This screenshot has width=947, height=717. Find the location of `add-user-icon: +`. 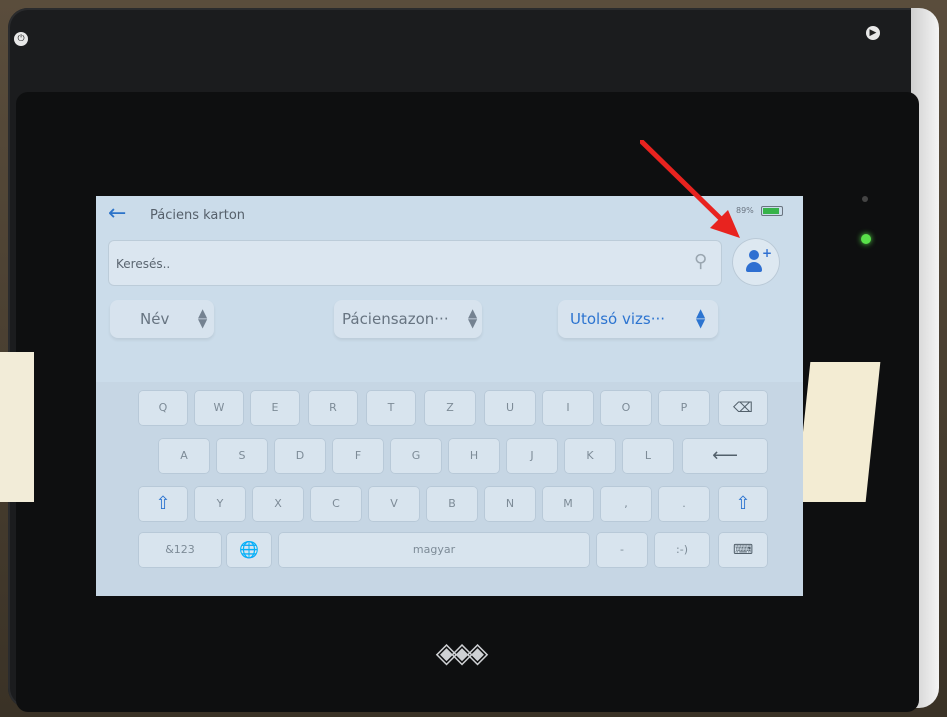

add-user-icon: + is located at coordinates (759, 261).